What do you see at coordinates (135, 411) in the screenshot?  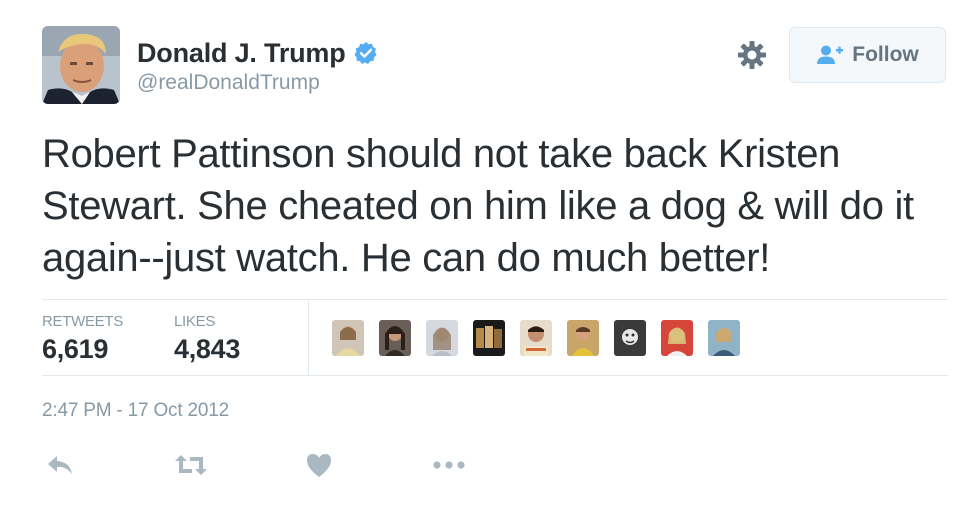 I see `tweet-timestamp: 2:47 PM - 17 Oct 2012` at bounding box center [135, 411].